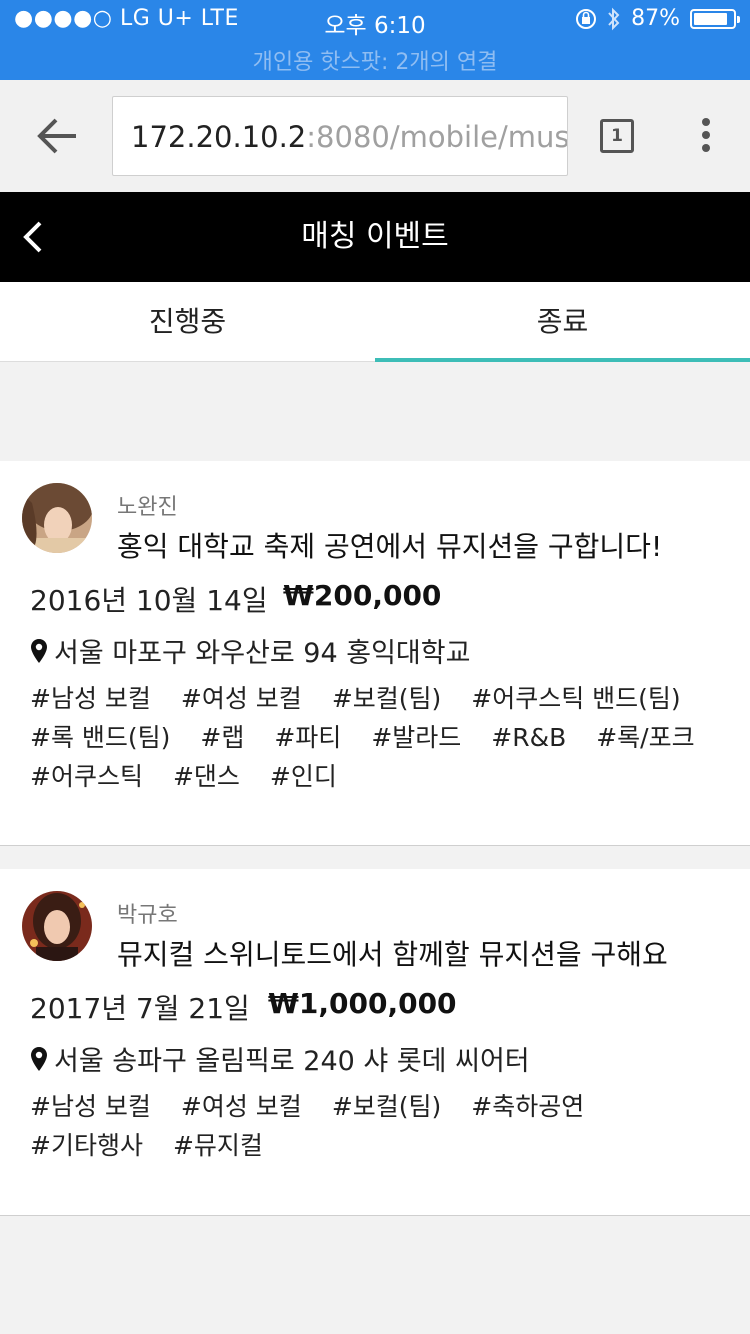  I want to click on genre-tag: #록/포크, so click(645, 737).